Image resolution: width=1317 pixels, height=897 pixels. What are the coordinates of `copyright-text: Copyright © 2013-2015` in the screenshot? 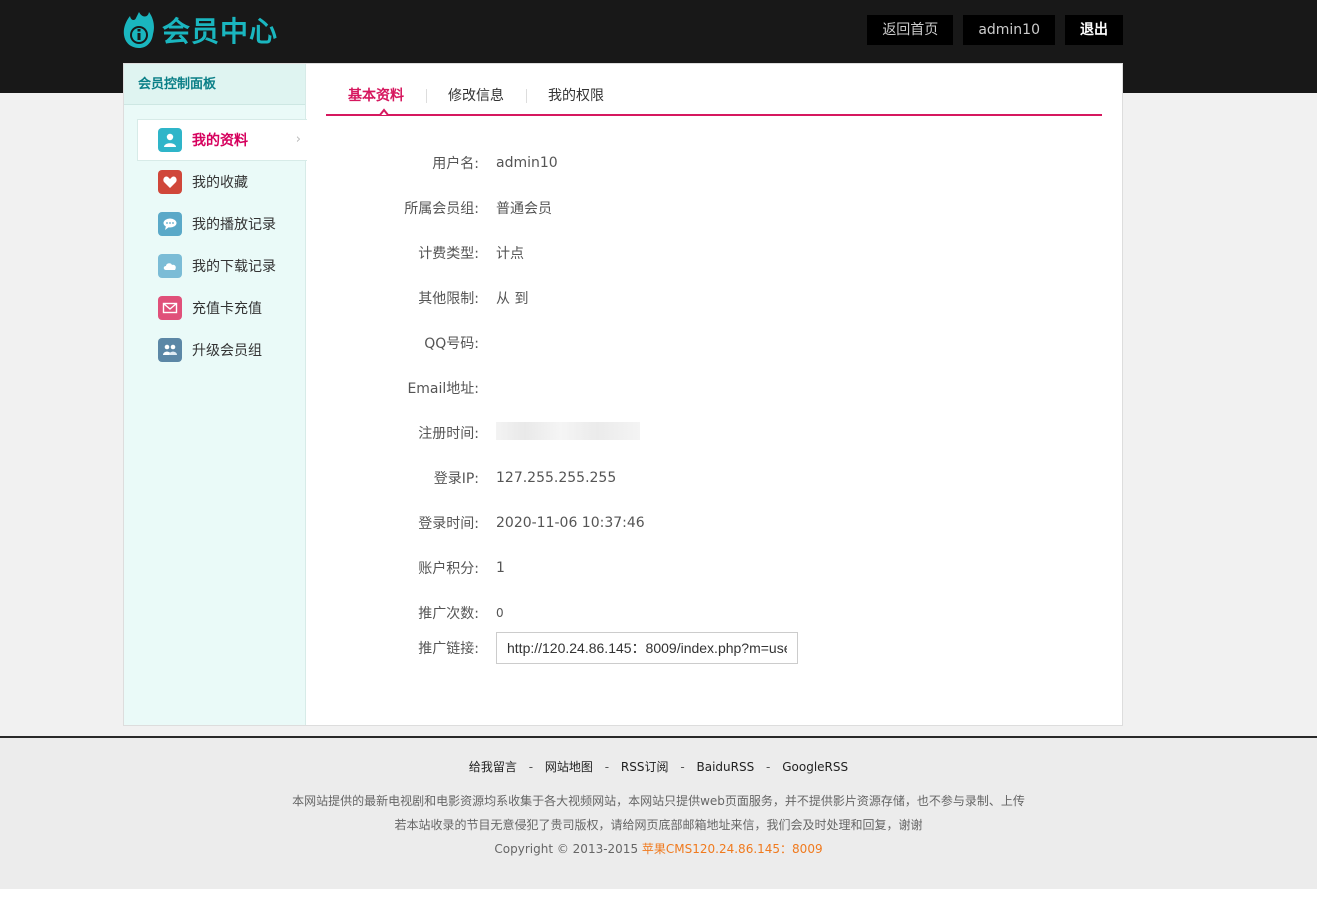 It's located at (566, 849).